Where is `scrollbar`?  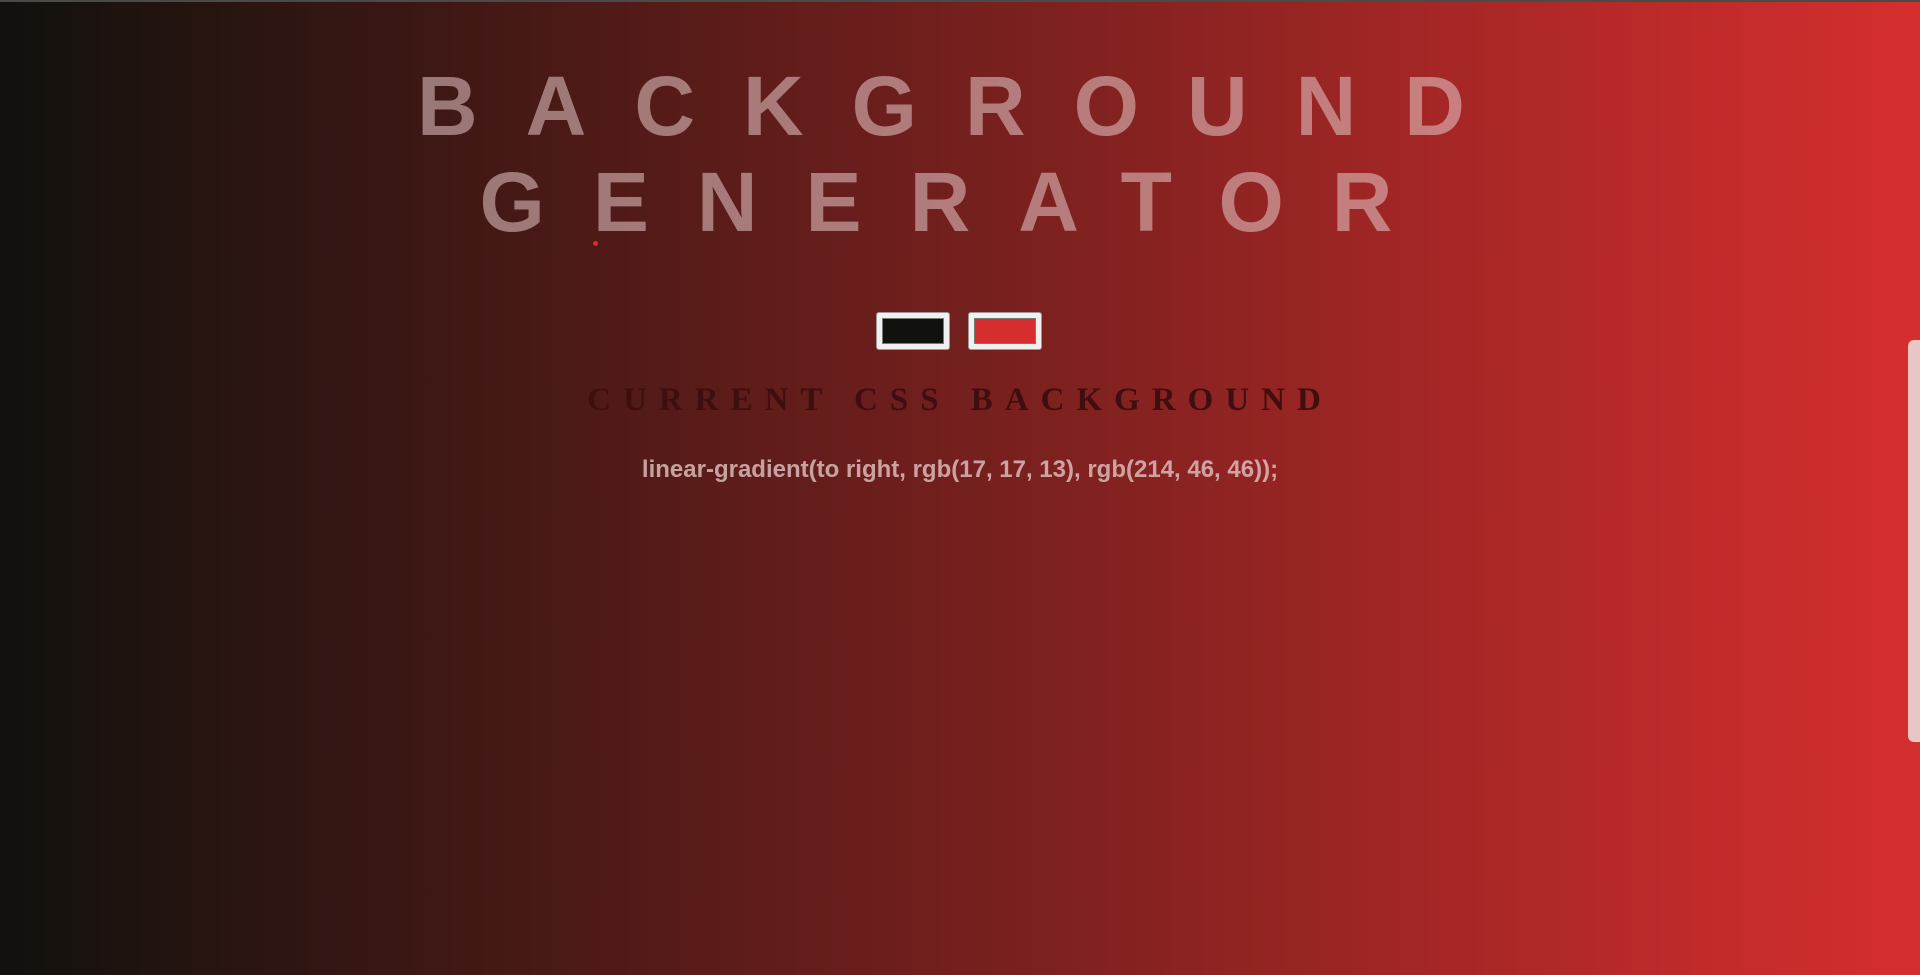 scrollbar is located at coordinates (1914, 541).